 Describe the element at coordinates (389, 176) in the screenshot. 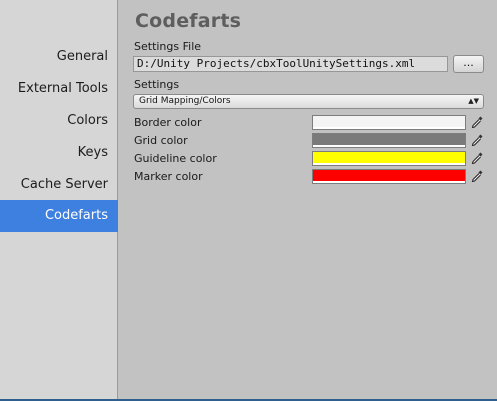

I see `marker-color-swatch` at that location.